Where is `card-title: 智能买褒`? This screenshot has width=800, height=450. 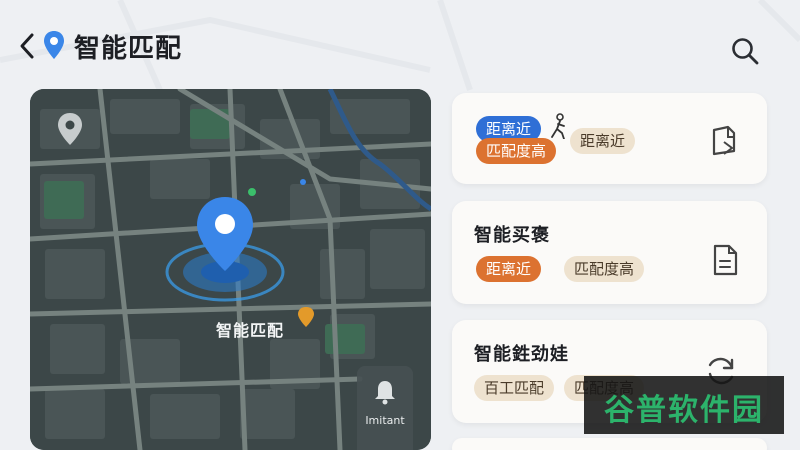
card-title: 智能买褒 is located at coordinates (512, 235).